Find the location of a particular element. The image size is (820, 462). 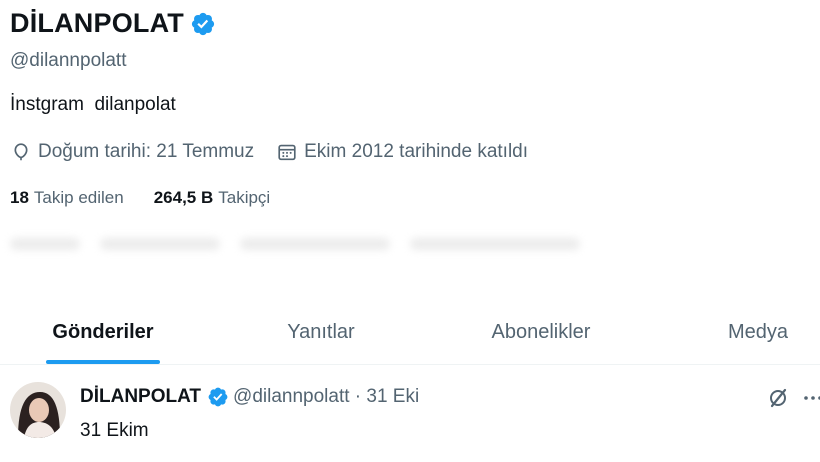

following-link: 18 Takip edilen is located at coordinates (67, 198).